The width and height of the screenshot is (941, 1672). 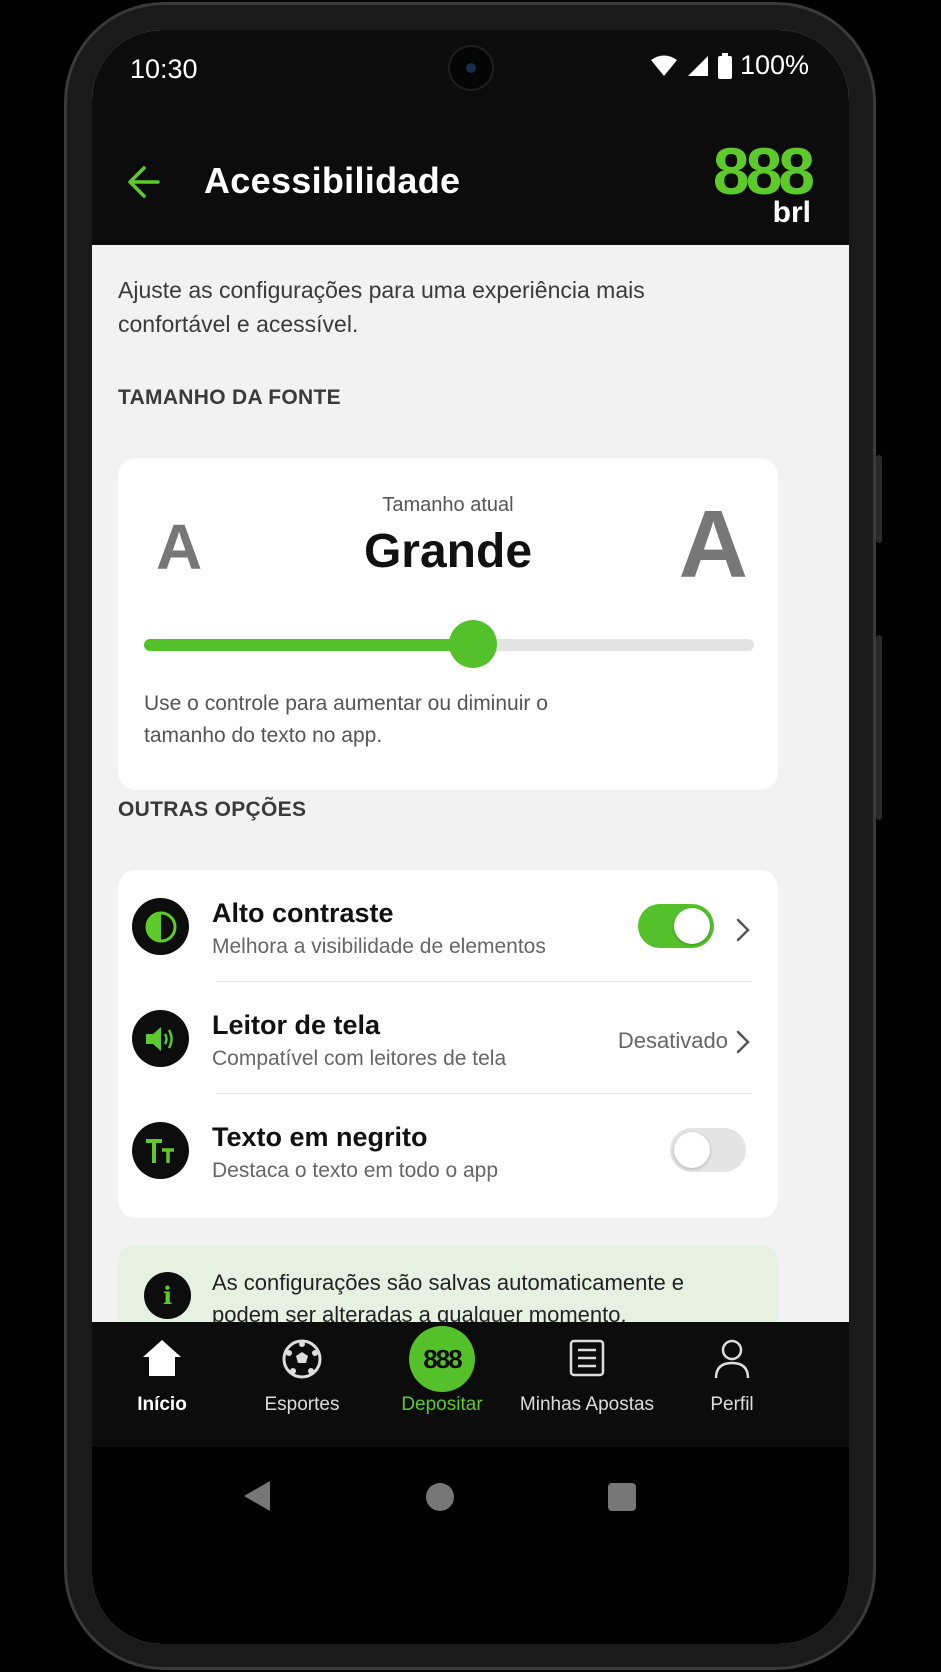 What do you see at coordinates (257, 1496) in the screenshot?
I see `system-back-icon` at bounding box center [257, 1496].